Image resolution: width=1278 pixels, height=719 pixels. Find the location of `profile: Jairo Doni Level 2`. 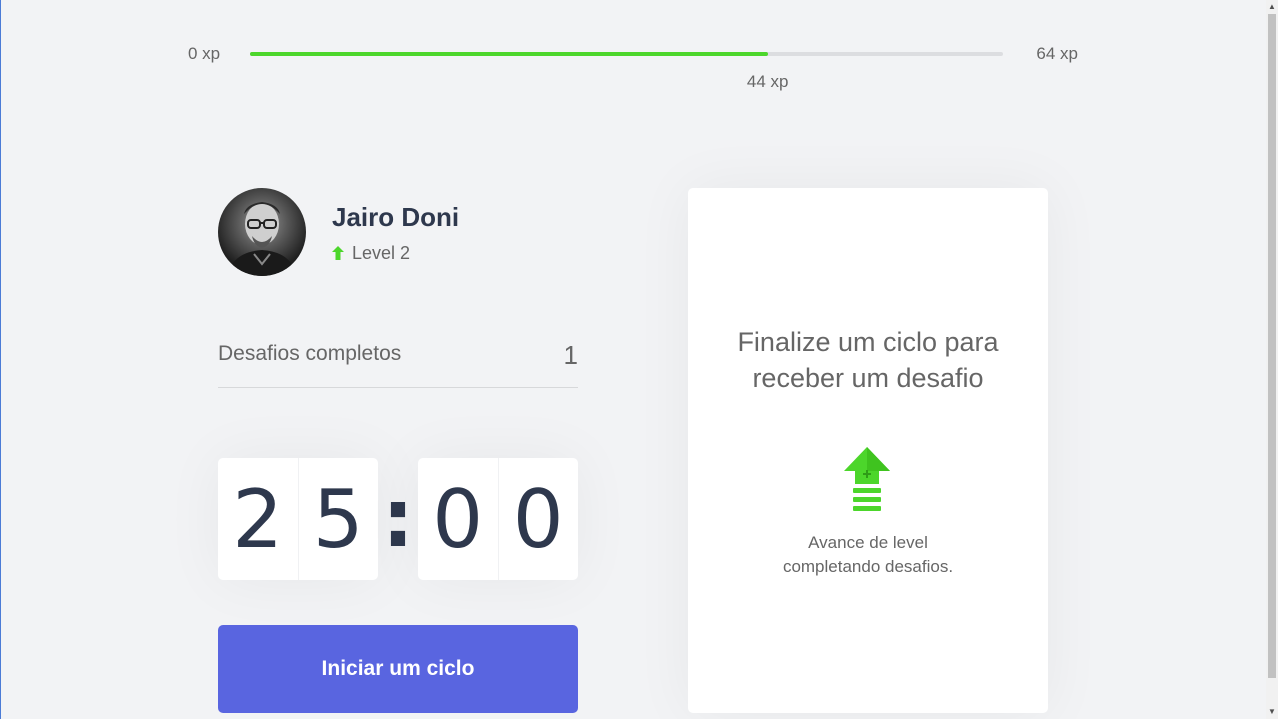

profile: Jairo Doni Level 2 is located at coordinates (398, 232).